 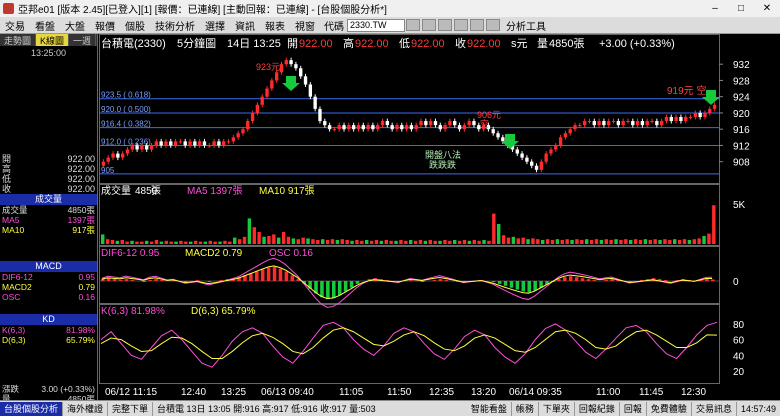 I want to click on maximize-button: □, so click(x=741, y=8).